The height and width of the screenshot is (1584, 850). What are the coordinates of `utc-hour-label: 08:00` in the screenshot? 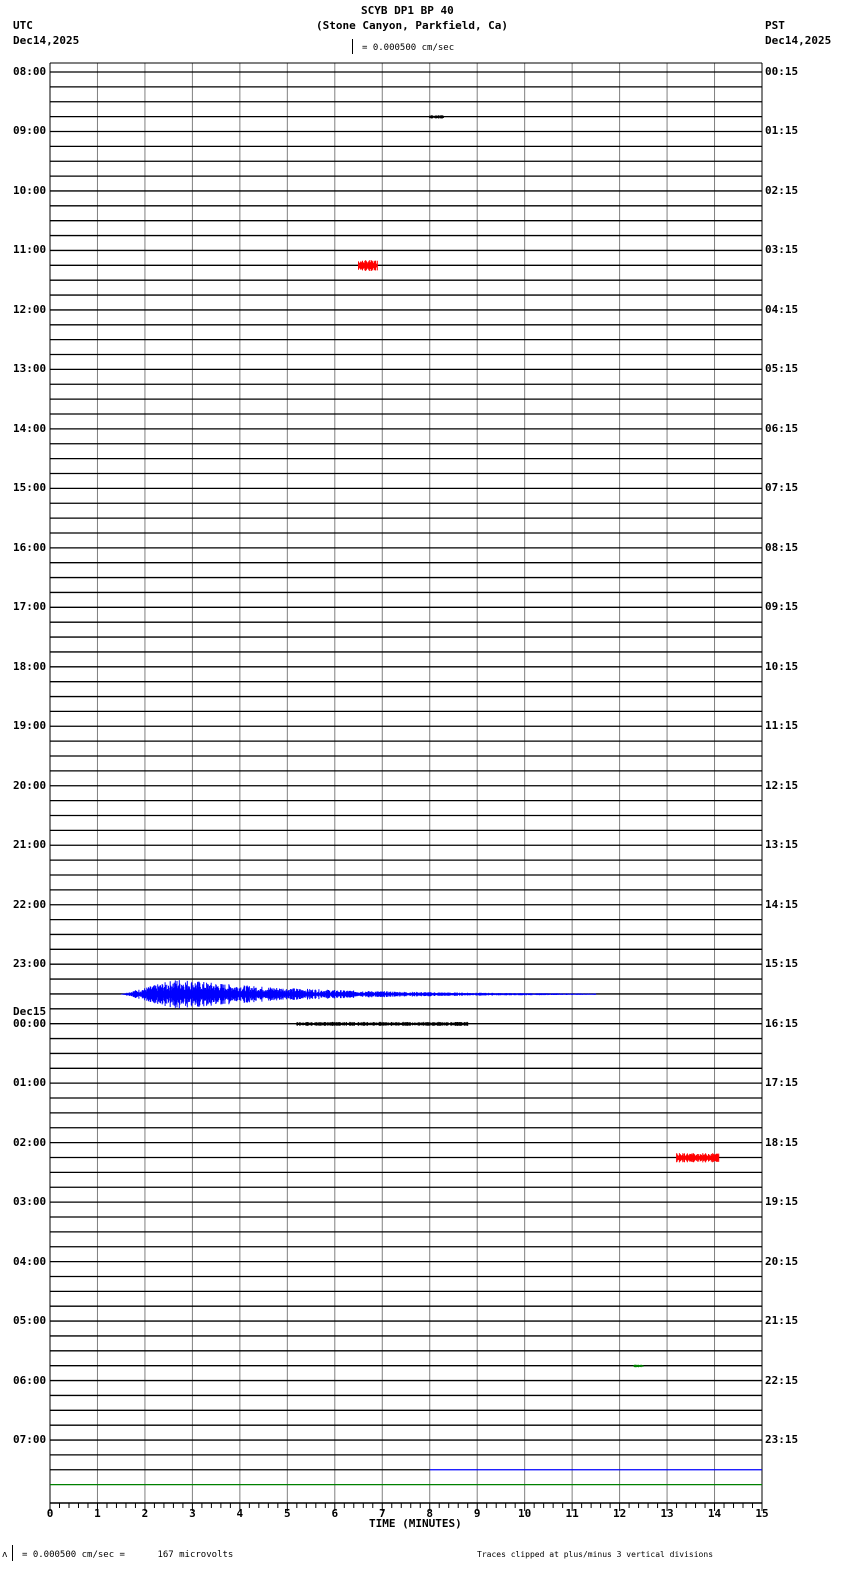 It's located at (30, 71).